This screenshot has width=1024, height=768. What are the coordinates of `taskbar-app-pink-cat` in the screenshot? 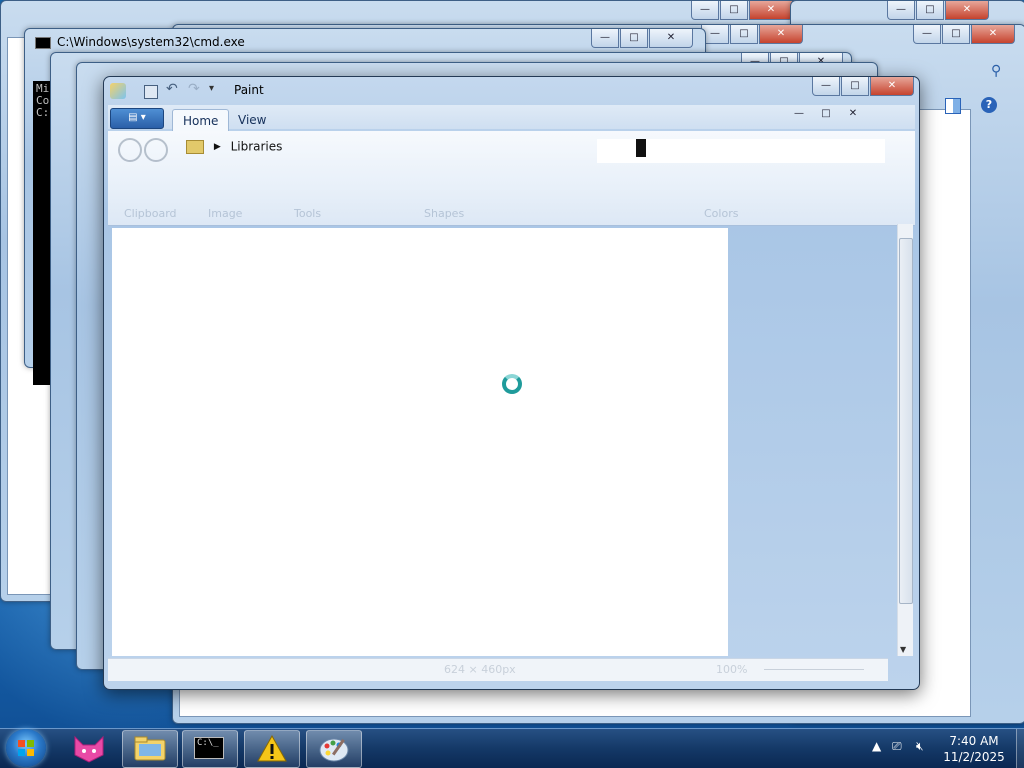 It's located at (89, 748).